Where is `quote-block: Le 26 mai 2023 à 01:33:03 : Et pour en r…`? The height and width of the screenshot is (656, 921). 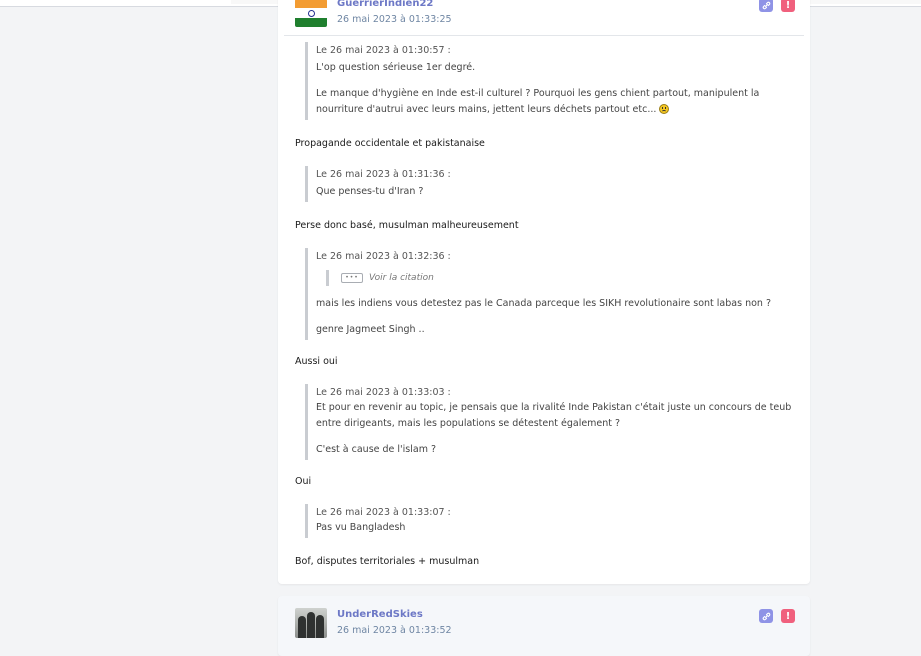
quote-block: Le 26 mai 2023 à 01:33:03 : Et pour en r… is located at coordinates (549, 422).